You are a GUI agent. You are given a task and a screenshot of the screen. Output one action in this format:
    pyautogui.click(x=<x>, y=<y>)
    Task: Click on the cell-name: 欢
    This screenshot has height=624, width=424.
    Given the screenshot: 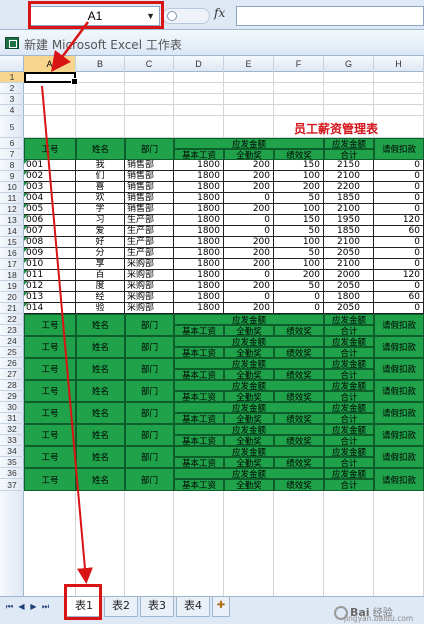 What is the action you would take?
    pyautogui.click(x=100, y=198)
    